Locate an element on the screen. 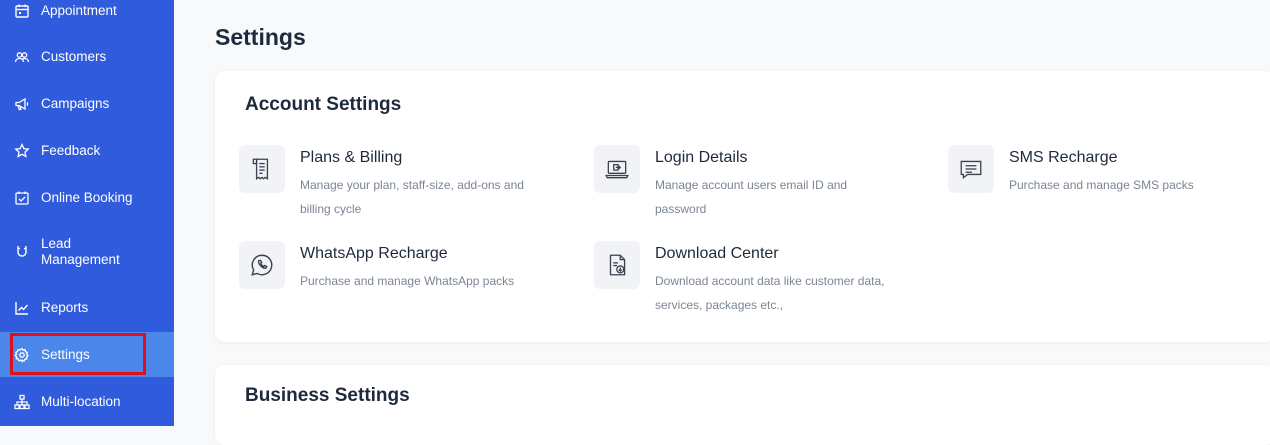  message-icon is located at coordinates (971, 169).